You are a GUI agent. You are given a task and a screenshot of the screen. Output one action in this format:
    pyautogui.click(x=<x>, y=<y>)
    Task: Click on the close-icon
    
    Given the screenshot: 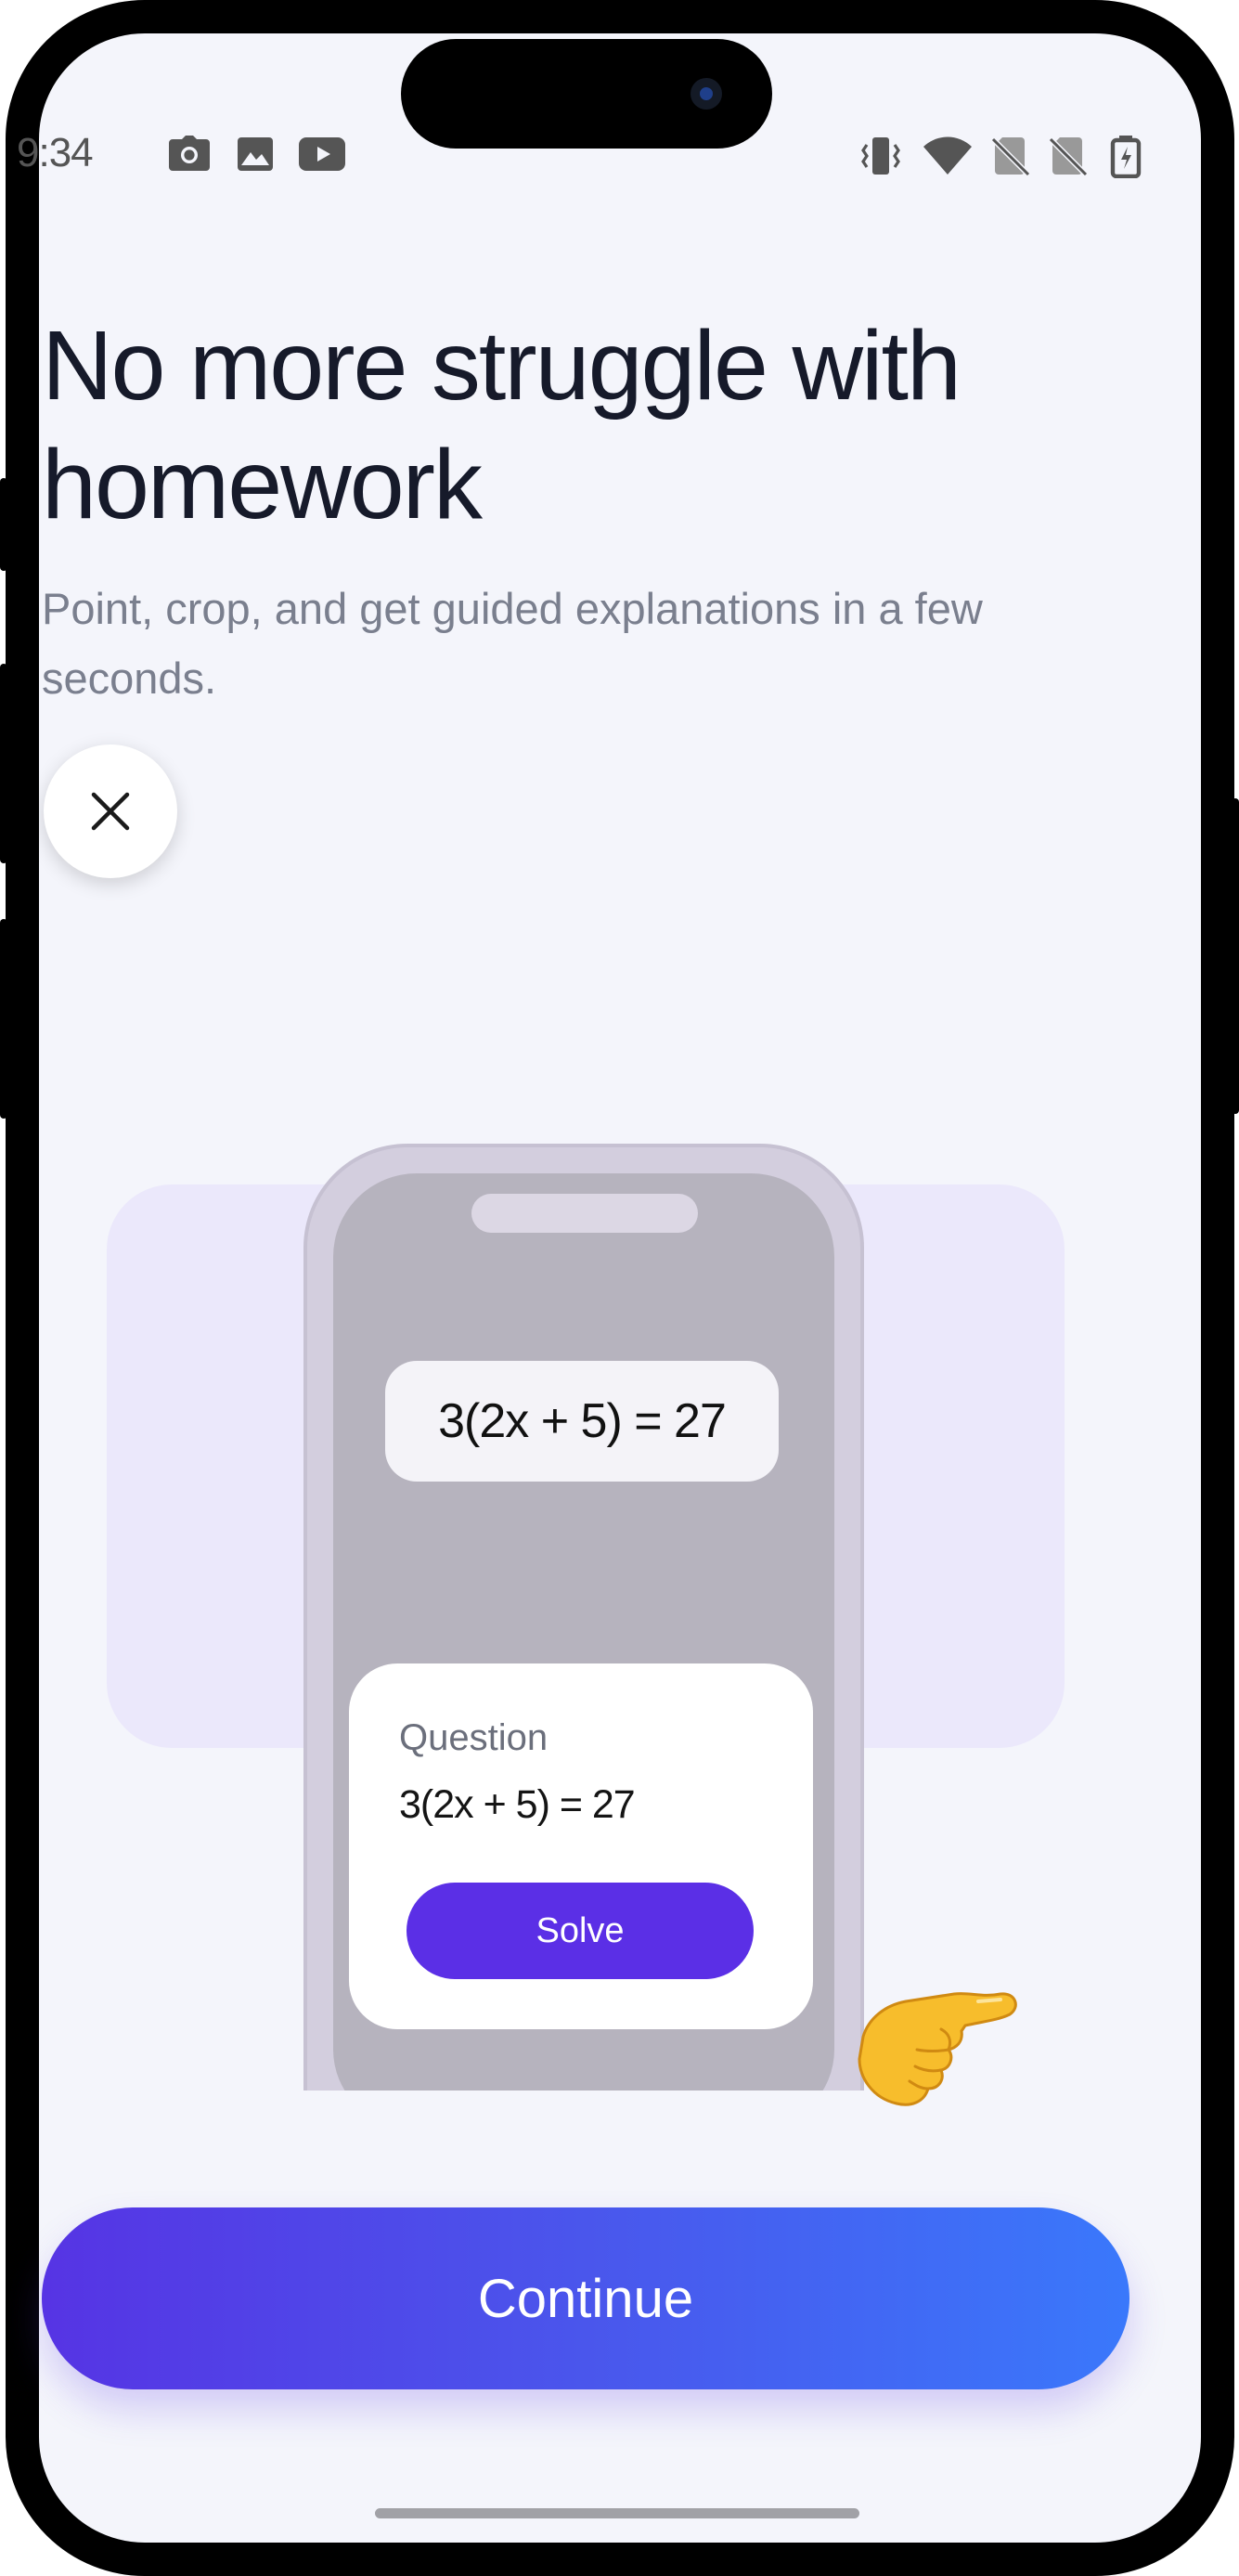 What is the action you would take?
    pyautogui.click(x=110, y=811)
    